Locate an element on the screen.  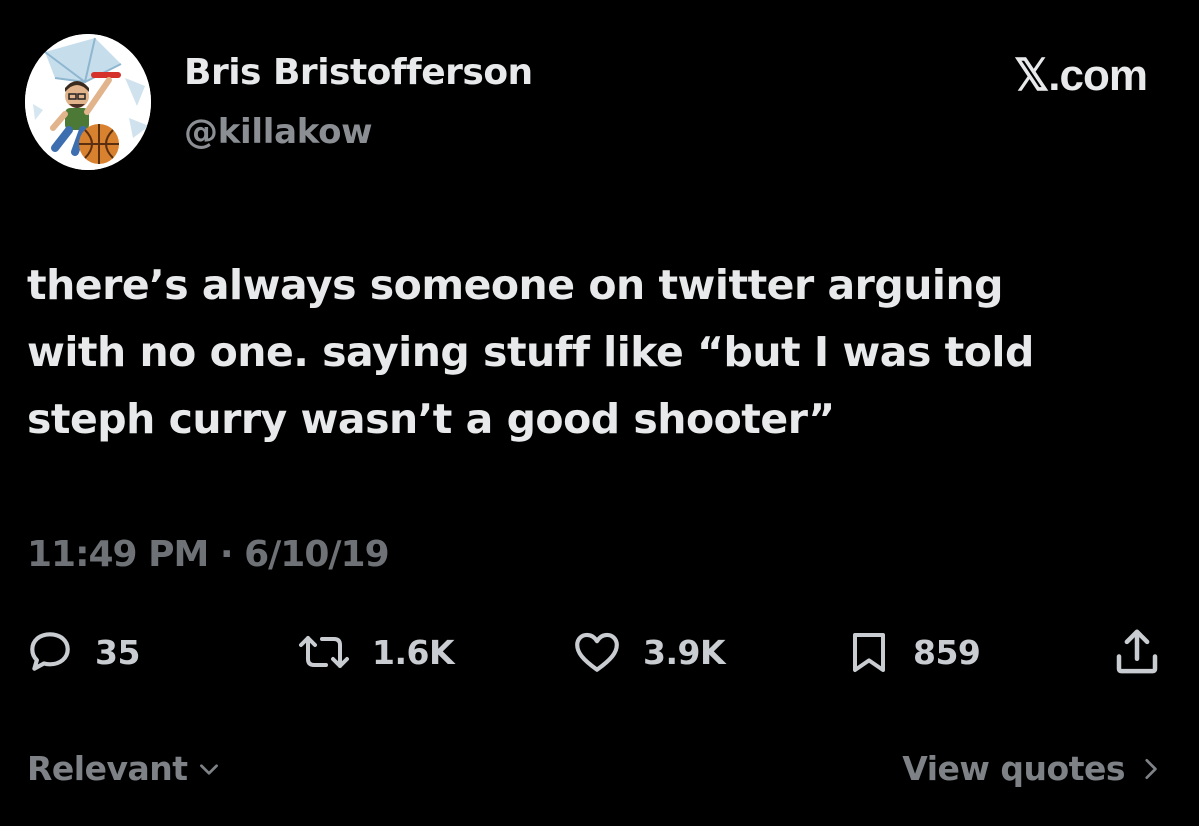
view-quotes-label: View quotes is located at coordinates (1013, 768).